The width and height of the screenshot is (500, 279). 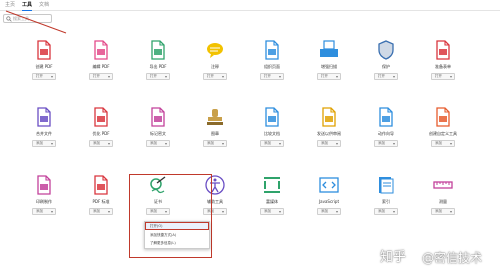 I want to click on tool-label: 增强扫描, so click(x=329, y=66).